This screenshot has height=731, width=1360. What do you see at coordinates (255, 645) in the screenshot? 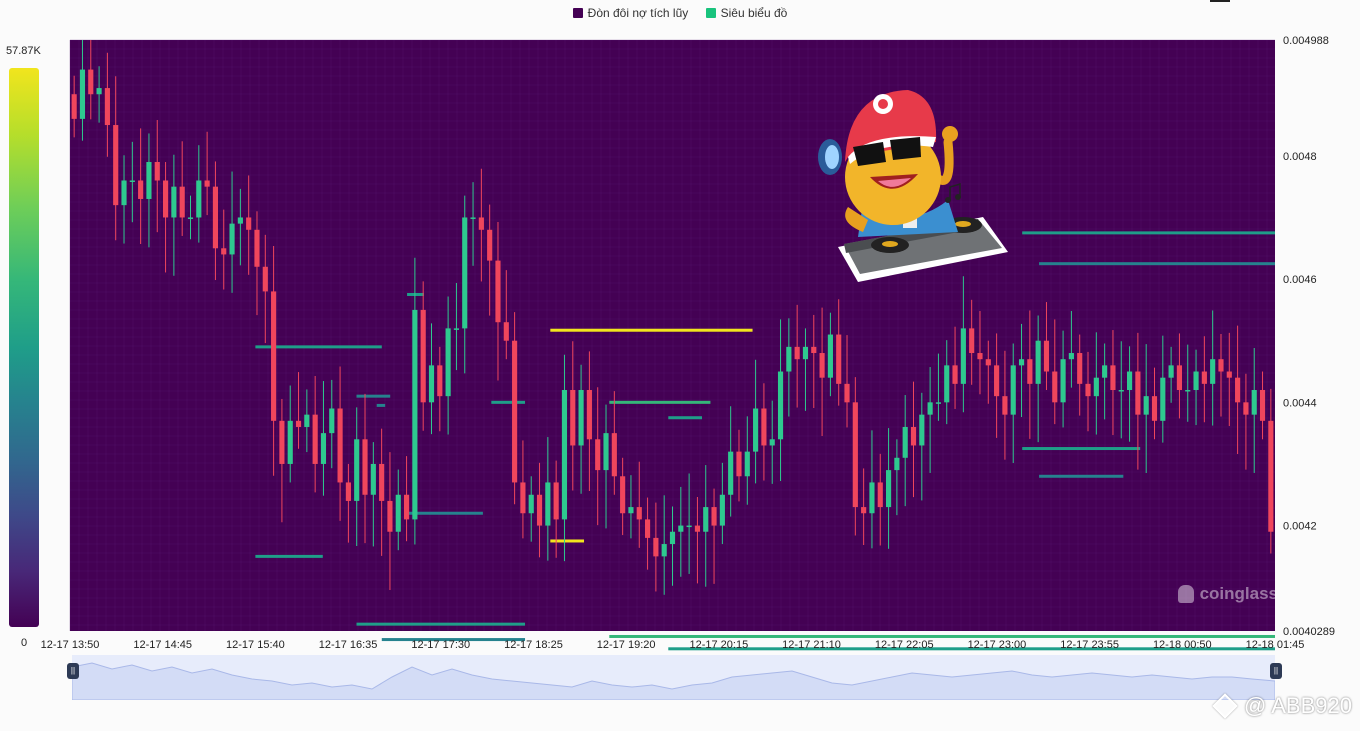
I see `x-axis-tick-label: 12-17 15:40` at bounding box center [255, 645].